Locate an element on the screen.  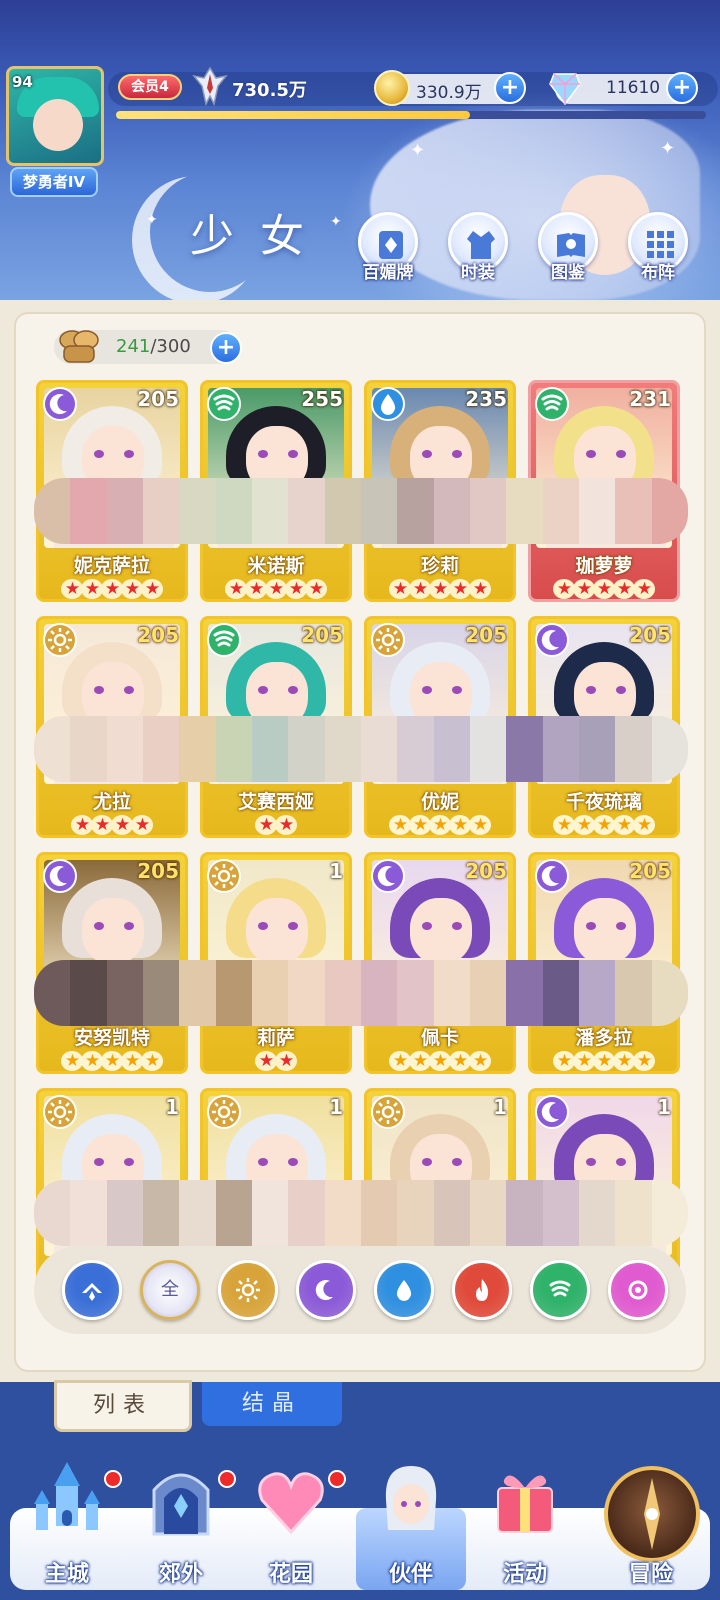
wind-element-icon is located at coordinates (552, 404).